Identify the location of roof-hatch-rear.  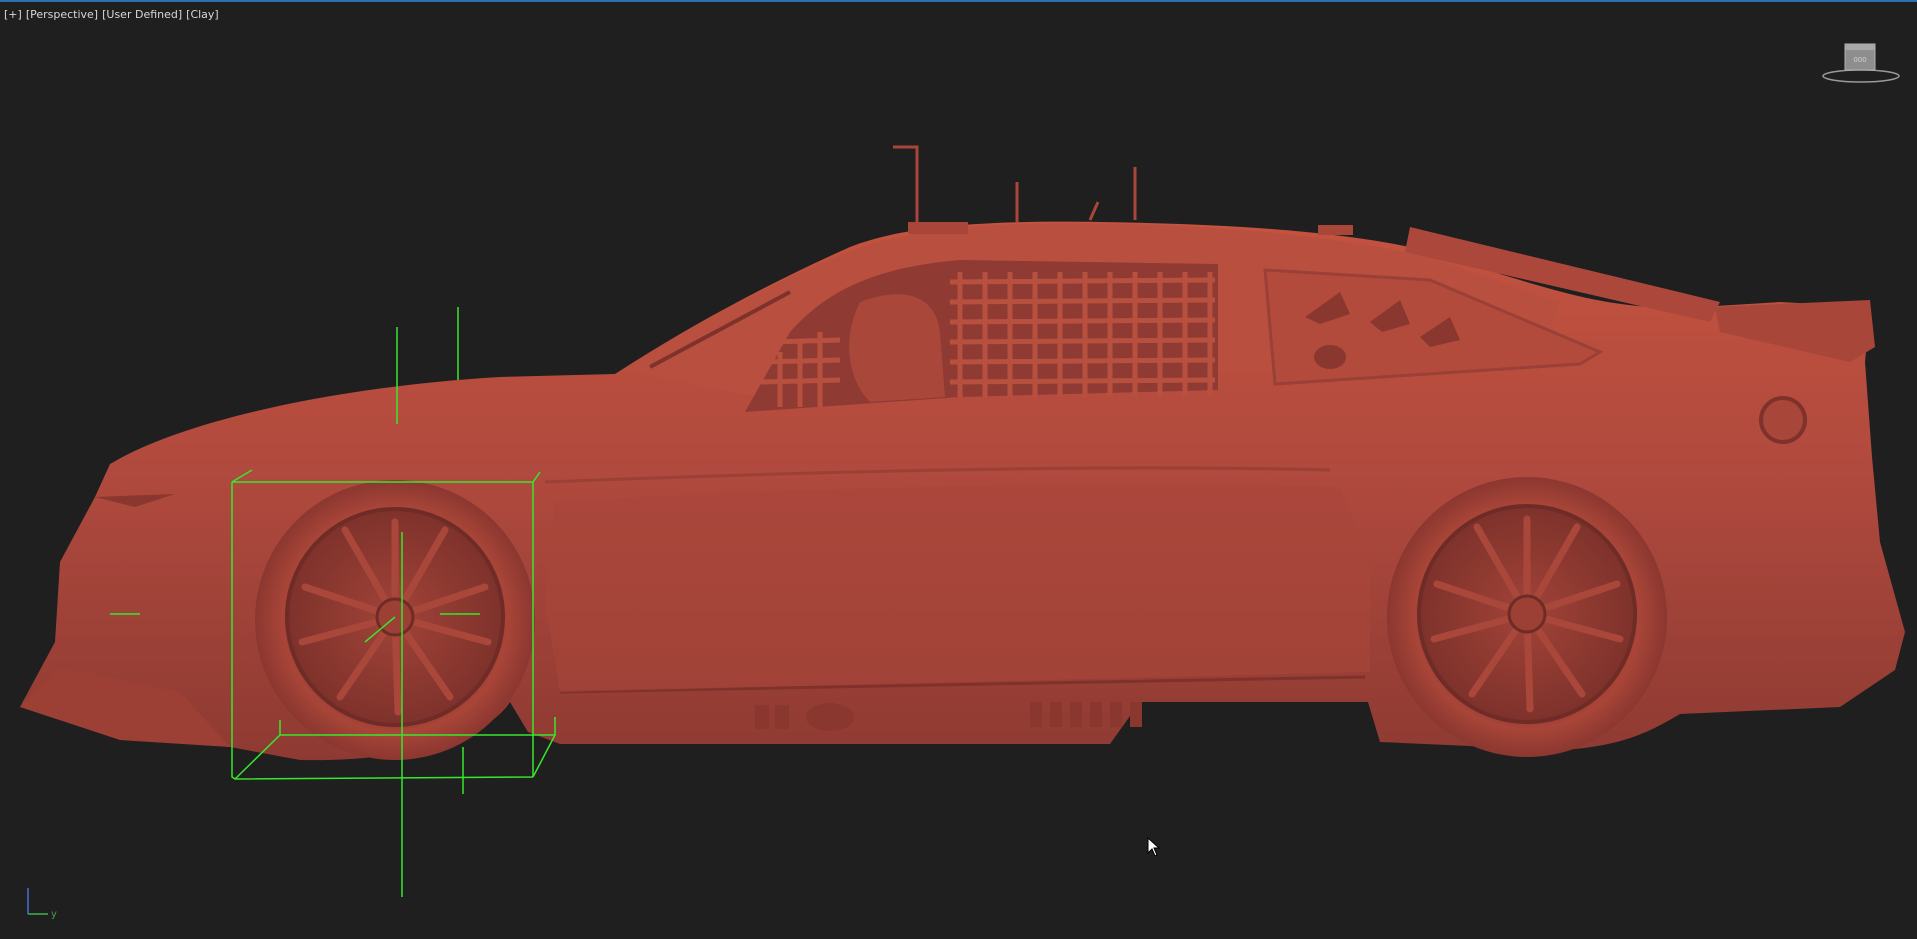
(1335, 230).